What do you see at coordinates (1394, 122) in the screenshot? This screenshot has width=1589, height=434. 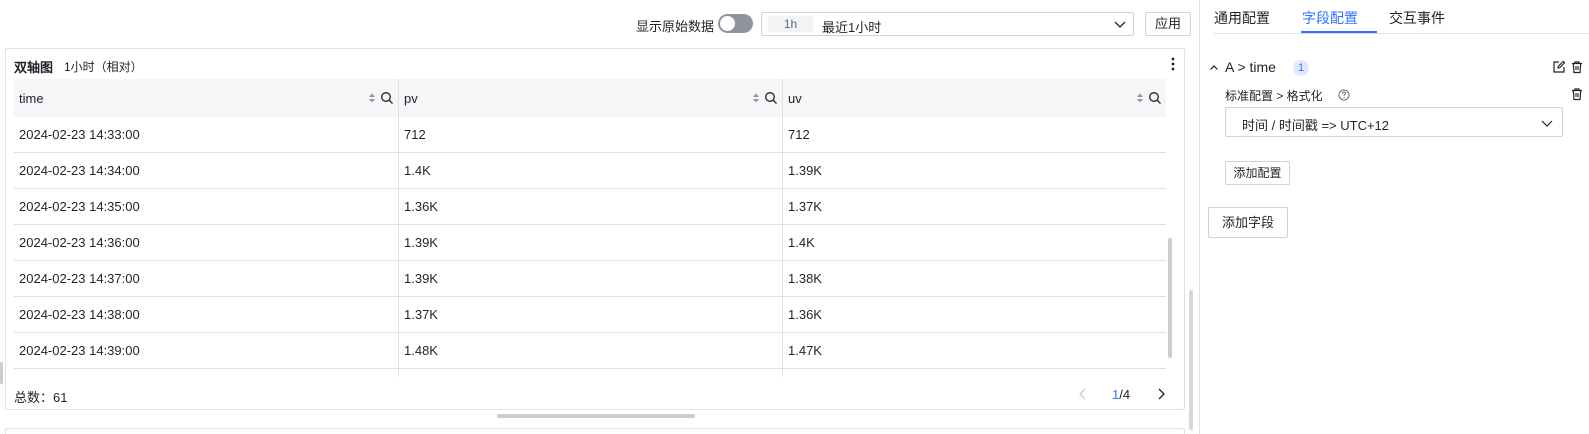 I see `format-select: 时间 / 时间戳 => UTC+12` at bounding box center [1394, 122].